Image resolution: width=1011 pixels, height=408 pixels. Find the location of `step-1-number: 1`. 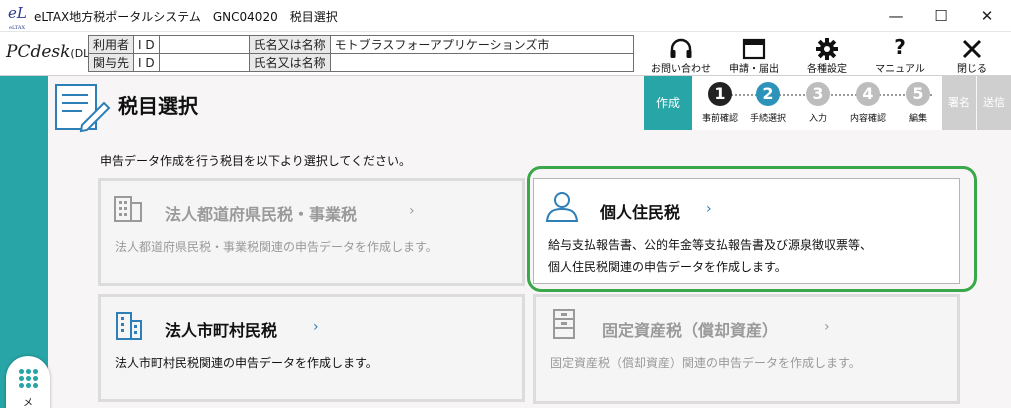

step-1-number: 1 is located at coordinates (720, 94).